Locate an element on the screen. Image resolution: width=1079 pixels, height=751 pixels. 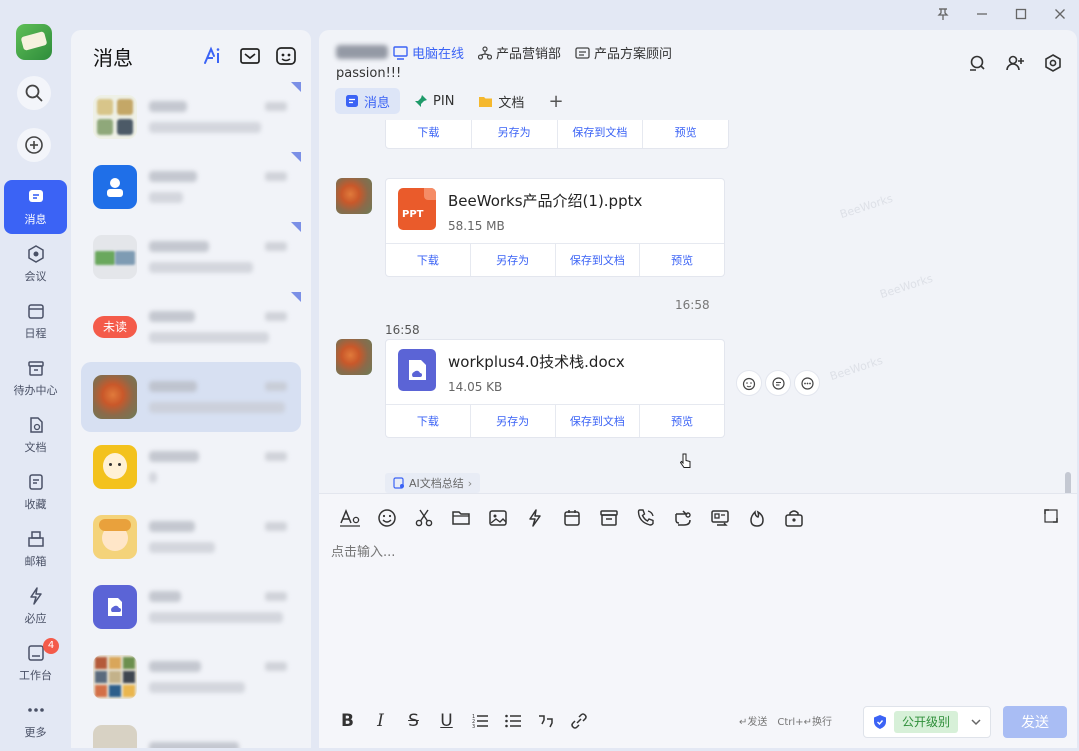
bold-button: B is located at coordinates (347, 721).